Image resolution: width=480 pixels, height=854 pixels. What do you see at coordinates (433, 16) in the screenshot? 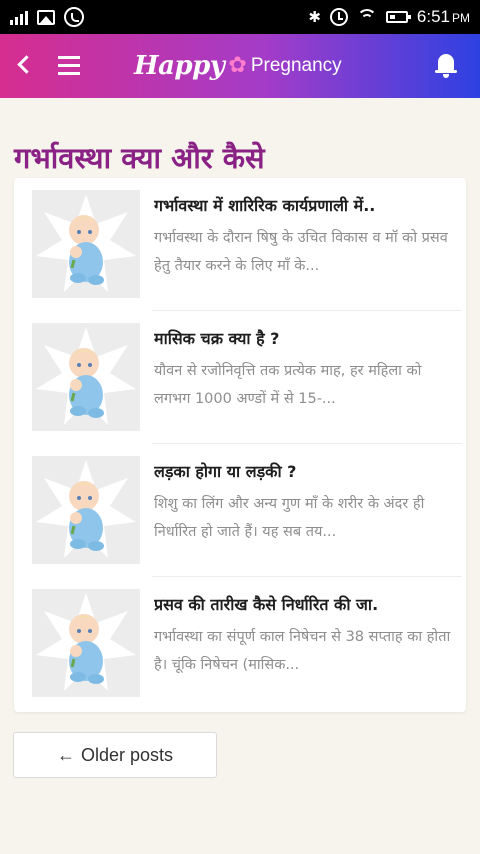
I see `status-time-value: 6:51` at bounding box center [433, 16].